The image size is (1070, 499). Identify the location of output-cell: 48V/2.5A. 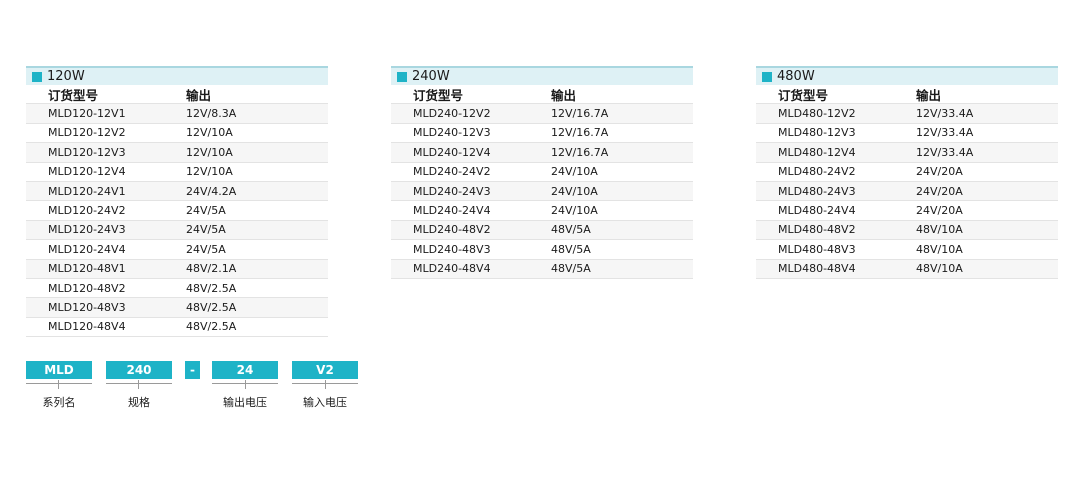
(211, 307).